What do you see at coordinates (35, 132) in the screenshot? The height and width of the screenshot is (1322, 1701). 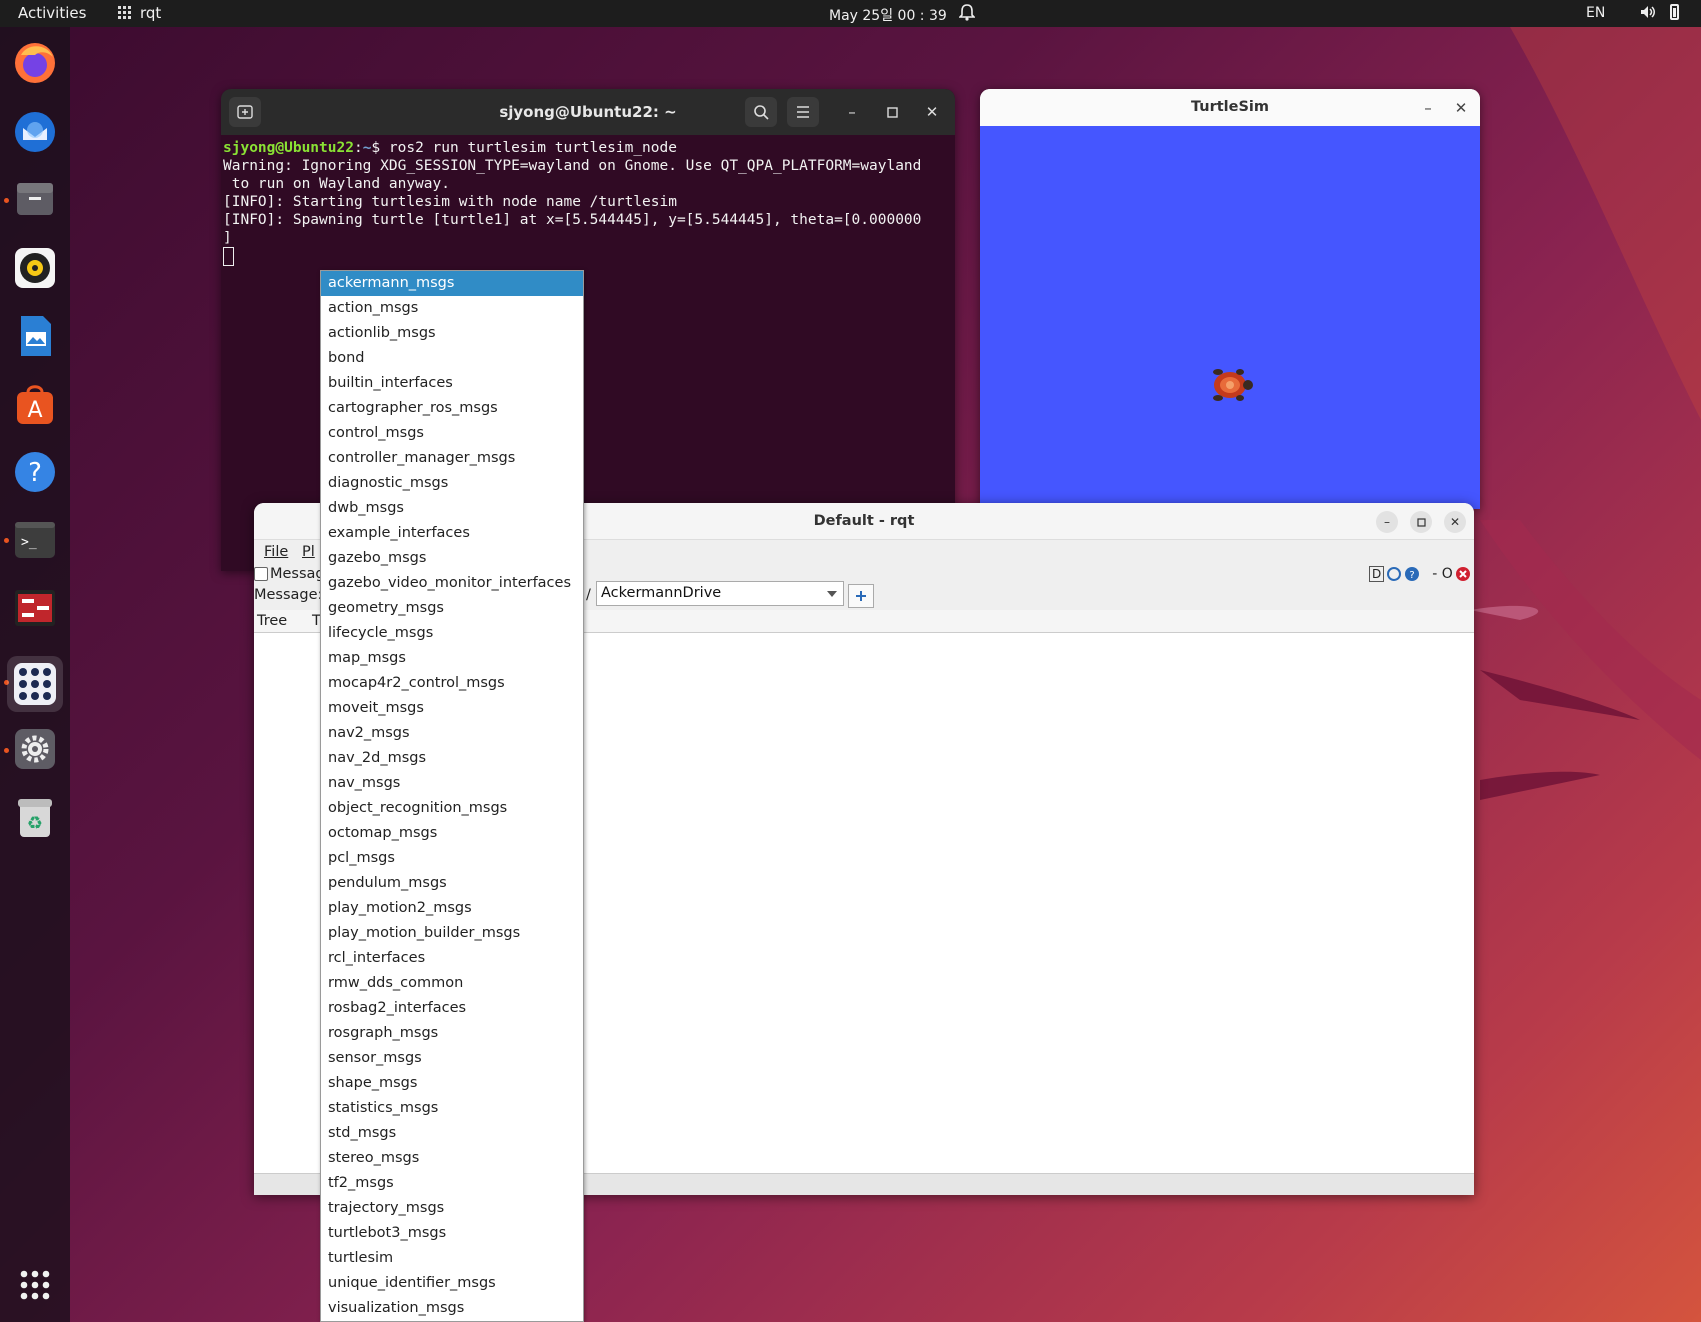 I see `thunderbird-icon` at bounding box center [35, 132].